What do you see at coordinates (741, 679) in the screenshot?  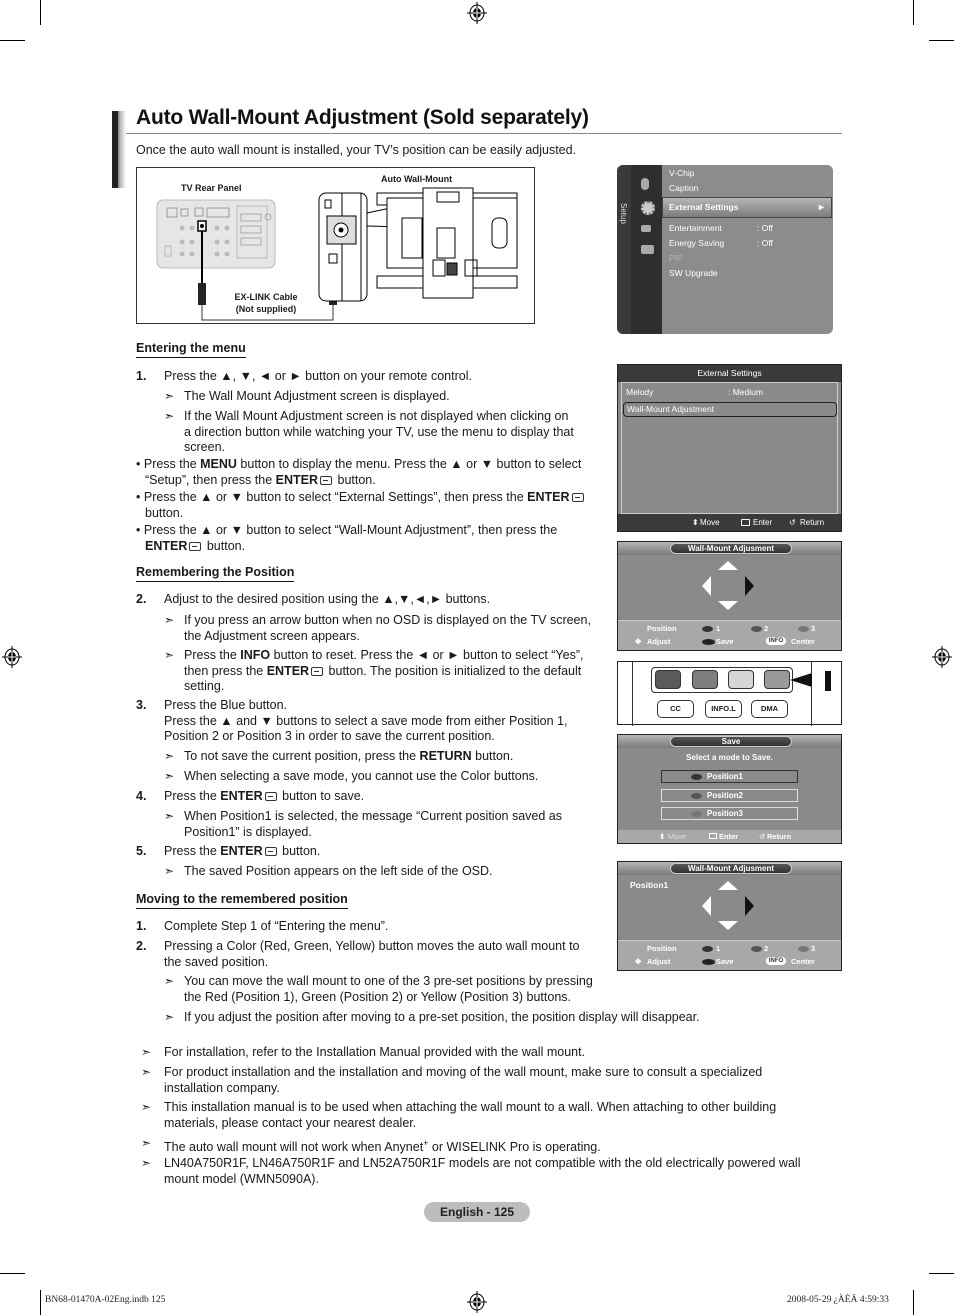 I see `yellow-button` at bounding box center [741, 679].